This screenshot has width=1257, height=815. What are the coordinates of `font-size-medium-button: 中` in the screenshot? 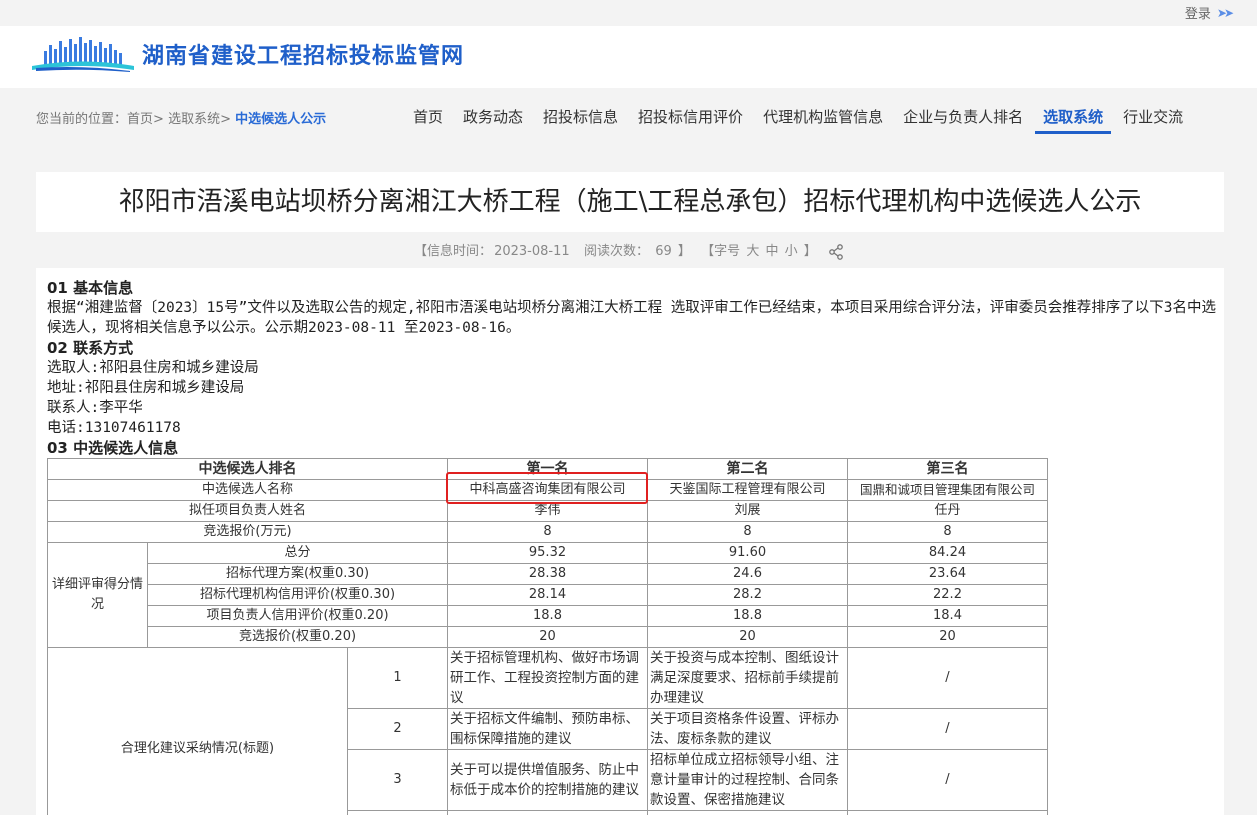 It's located at (771, 251).